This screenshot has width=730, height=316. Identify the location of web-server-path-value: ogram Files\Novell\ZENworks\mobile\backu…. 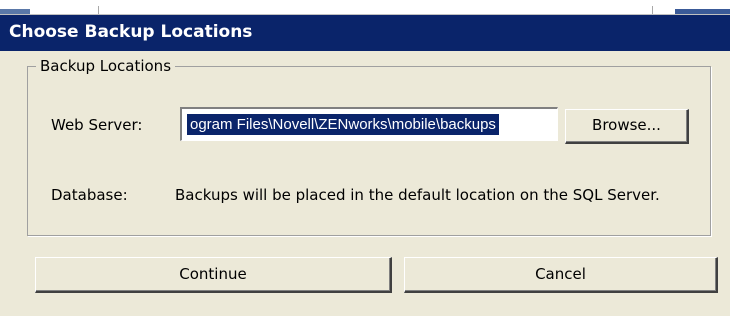
(343, 124).